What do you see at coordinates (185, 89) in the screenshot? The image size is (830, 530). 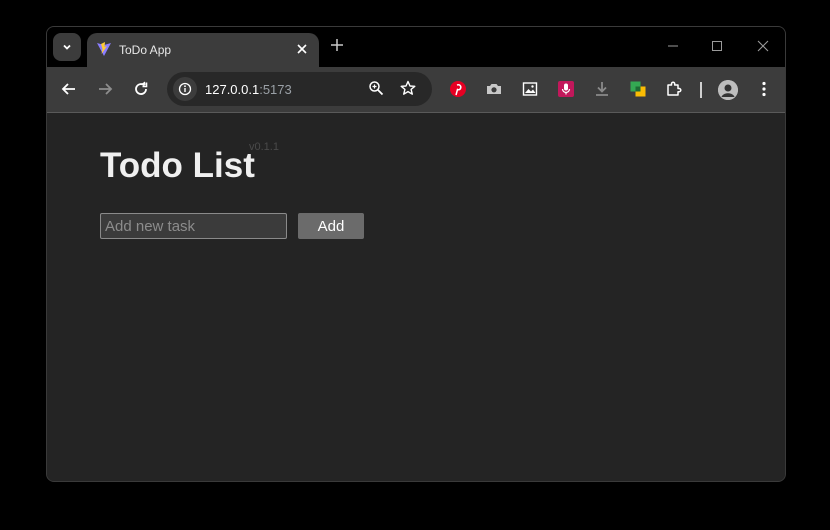 I see `site-info-icon` at bounding box center [185, 89].